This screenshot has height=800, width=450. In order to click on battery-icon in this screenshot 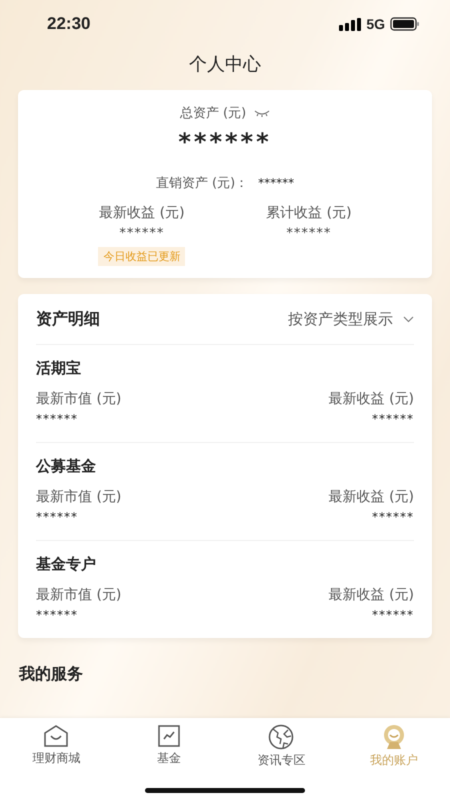, I will do `click(405, 24)`.